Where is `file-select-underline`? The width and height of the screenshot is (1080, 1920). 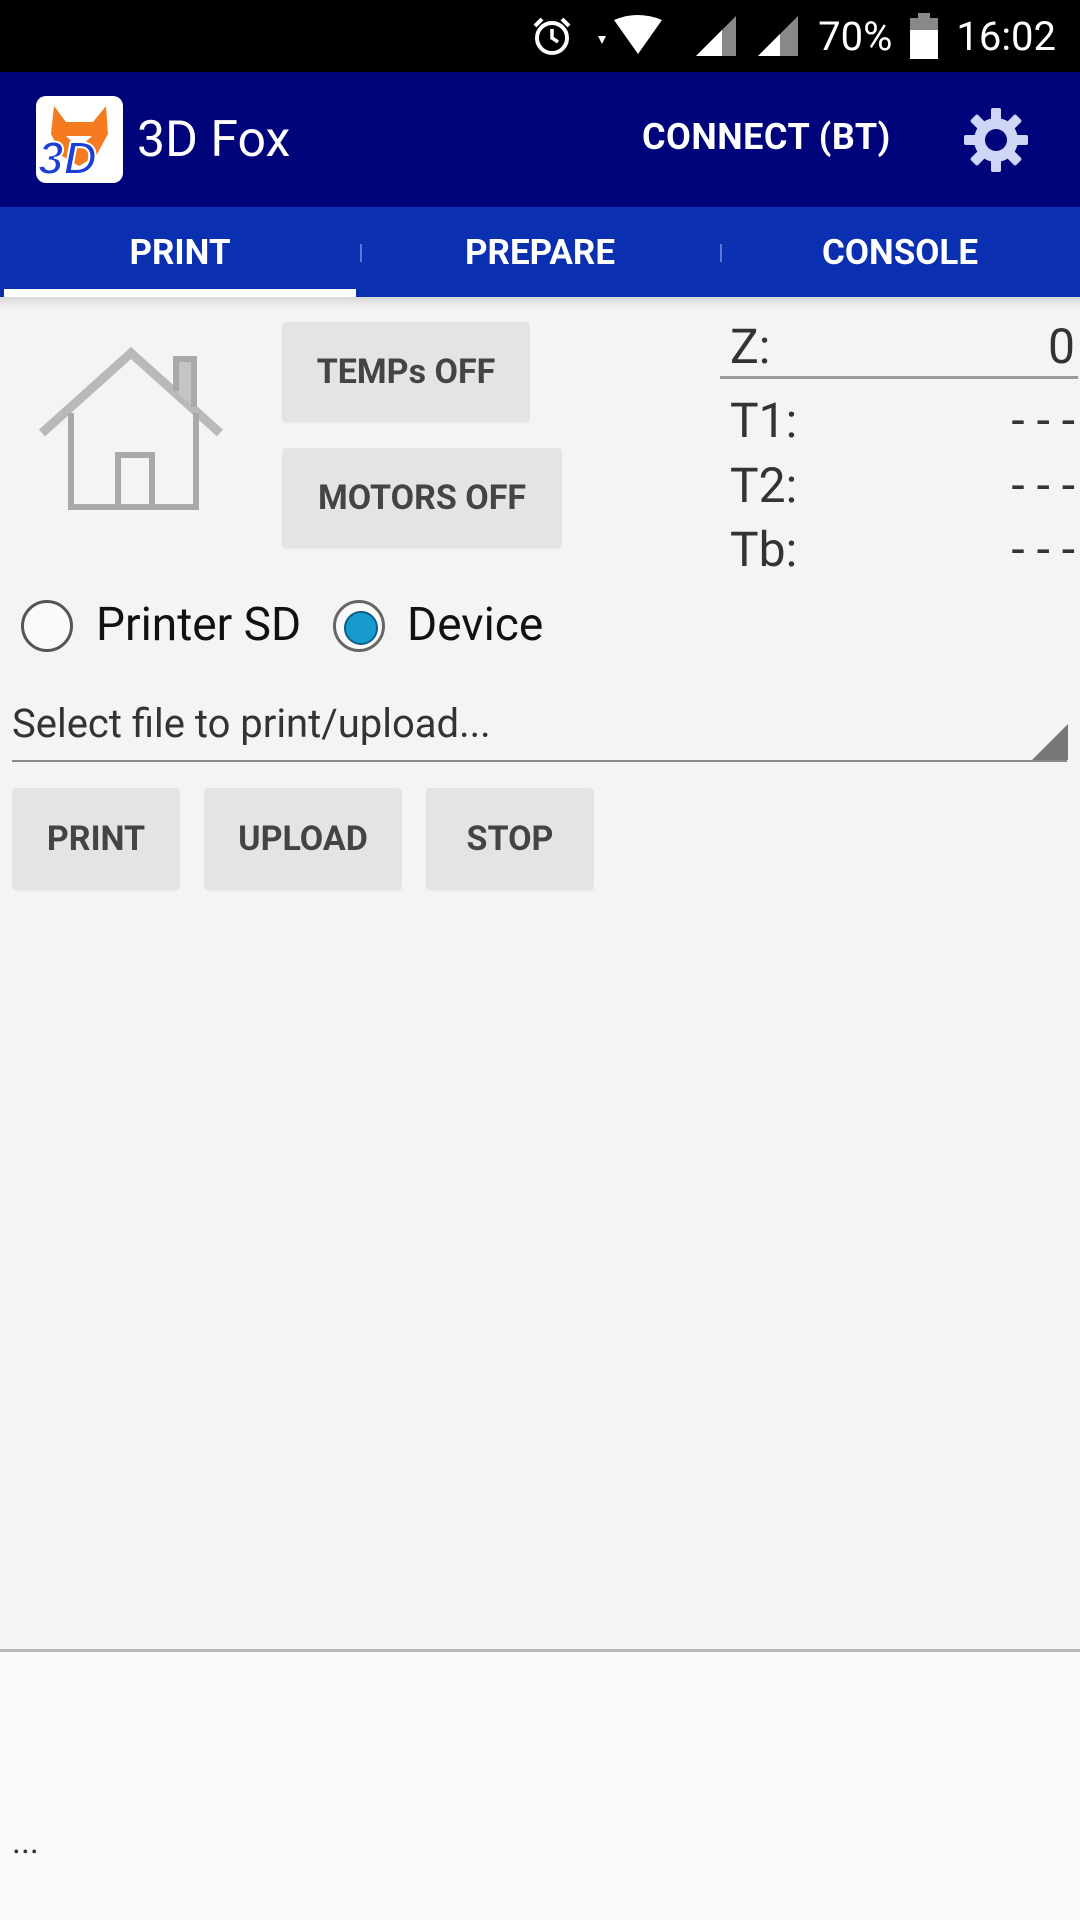 file-select-underline is located at coordinates (539, 761).